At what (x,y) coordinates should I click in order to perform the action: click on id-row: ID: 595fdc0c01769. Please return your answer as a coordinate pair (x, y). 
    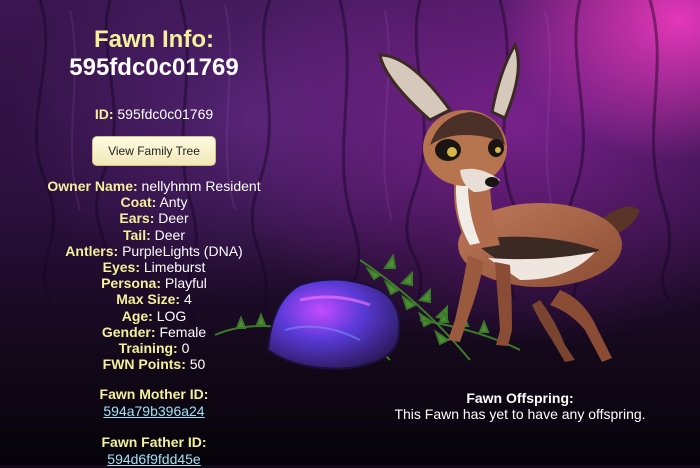
    Looking at the image, I should click on (154, 114).